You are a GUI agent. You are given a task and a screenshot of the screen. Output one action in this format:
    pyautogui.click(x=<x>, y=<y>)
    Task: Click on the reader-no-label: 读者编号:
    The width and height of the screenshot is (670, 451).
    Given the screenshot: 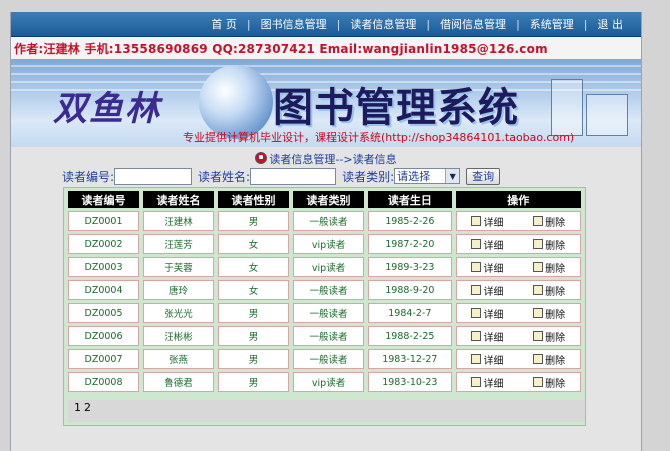 What is the action you would take?
    pyautogui.click(x=88, y=176)
    